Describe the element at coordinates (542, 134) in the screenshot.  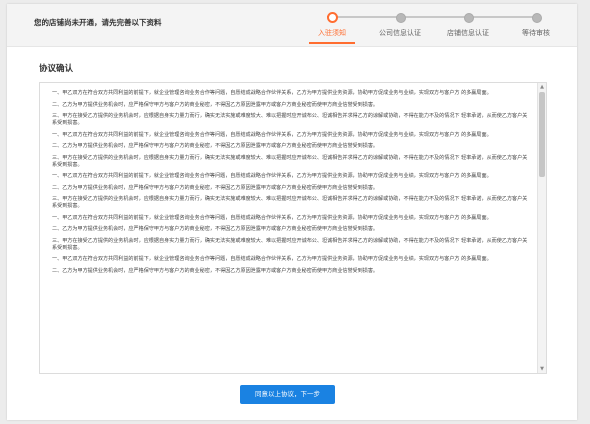
I see `scroll-thumb` at that location.